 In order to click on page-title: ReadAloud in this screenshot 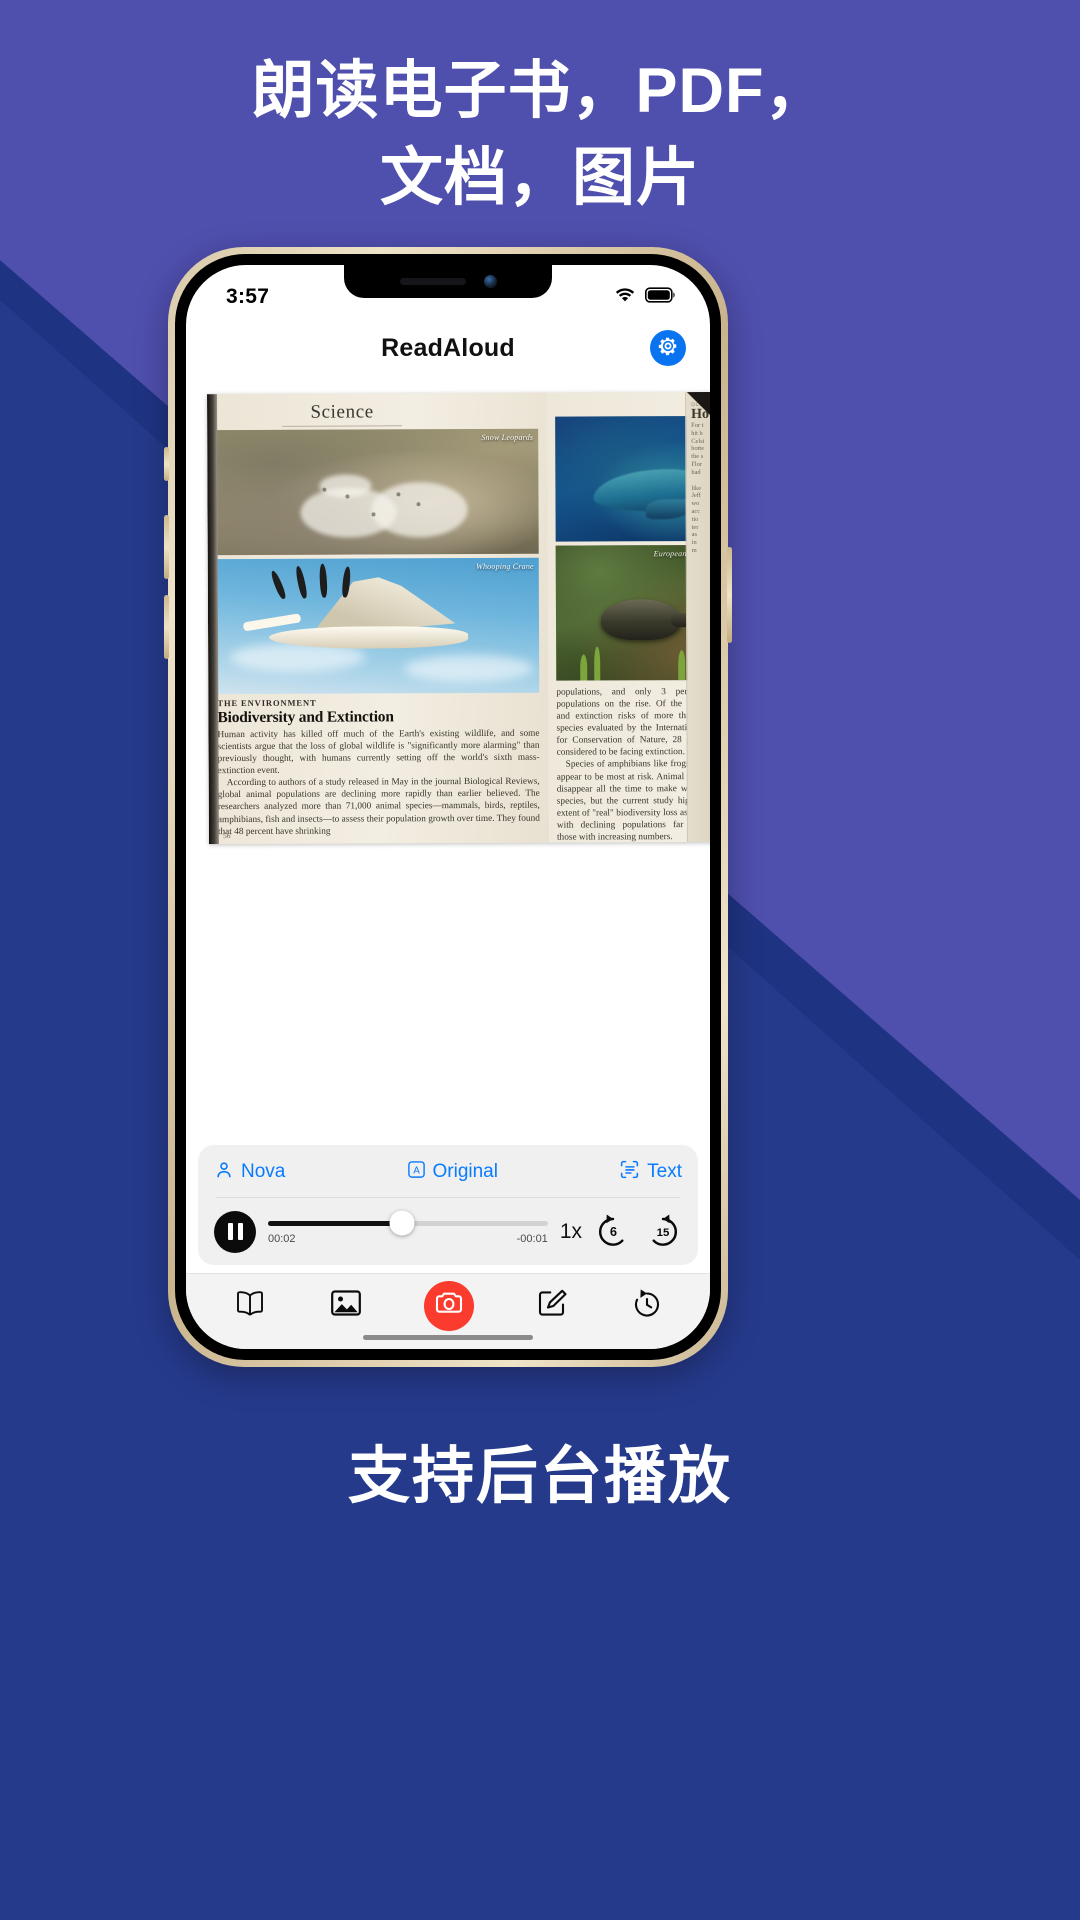, I will do `click(448, 347)`.